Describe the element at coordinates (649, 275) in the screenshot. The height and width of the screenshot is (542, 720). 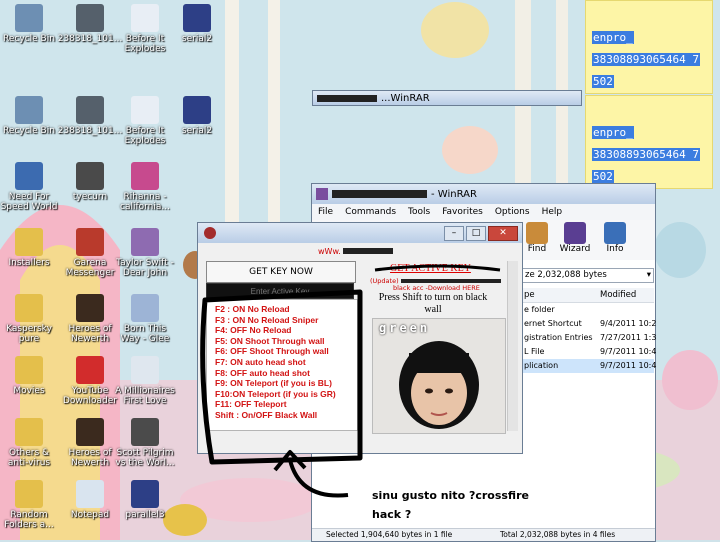
I see `chevron-down-icon: ▾` at that location.